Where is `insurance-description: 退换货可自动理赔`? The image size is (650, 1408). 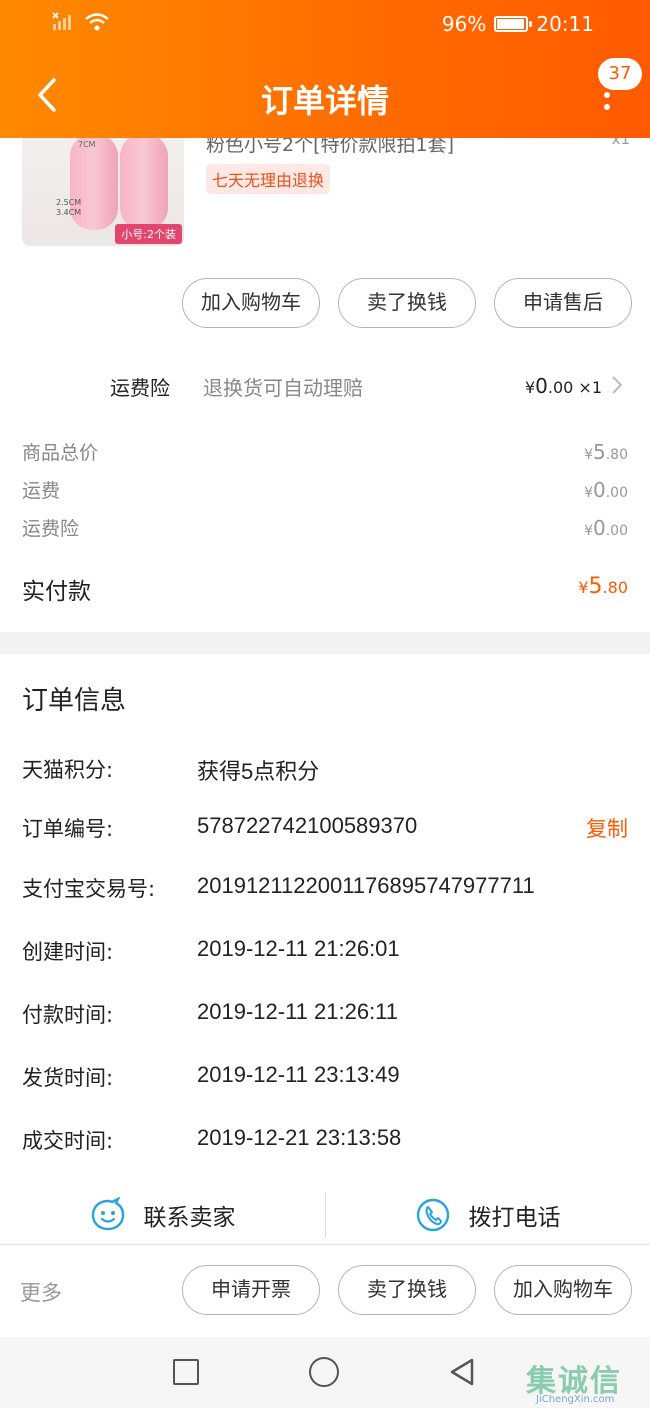 insurance-description: 退换货可自动理赔 is located at coordinates (283, 388).